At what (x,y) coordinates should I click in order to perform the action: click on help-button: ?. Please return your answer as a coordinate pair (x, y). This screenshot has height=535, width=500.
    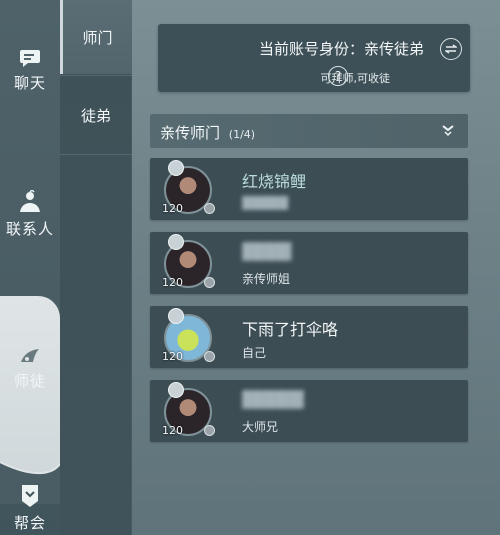
    Looking at the image, I should click on (338, 76).